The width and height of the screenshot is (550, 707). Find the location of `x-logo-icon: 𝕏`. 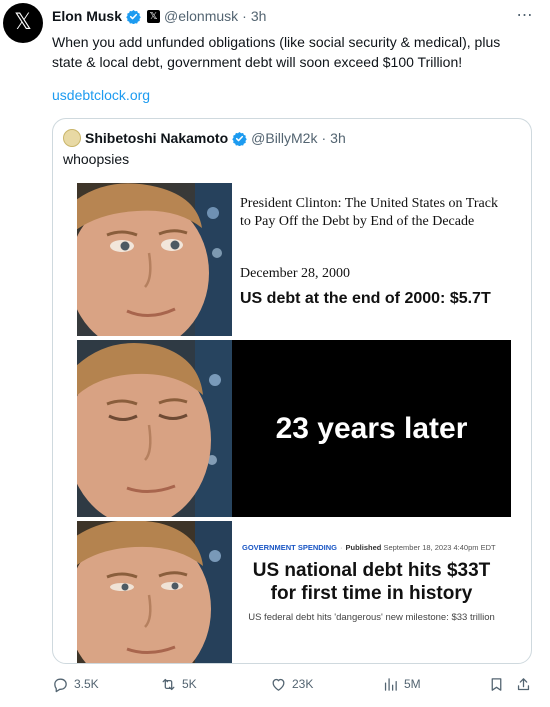

x-logo-icon: 𝕏 is located at coordinates (23, 22).